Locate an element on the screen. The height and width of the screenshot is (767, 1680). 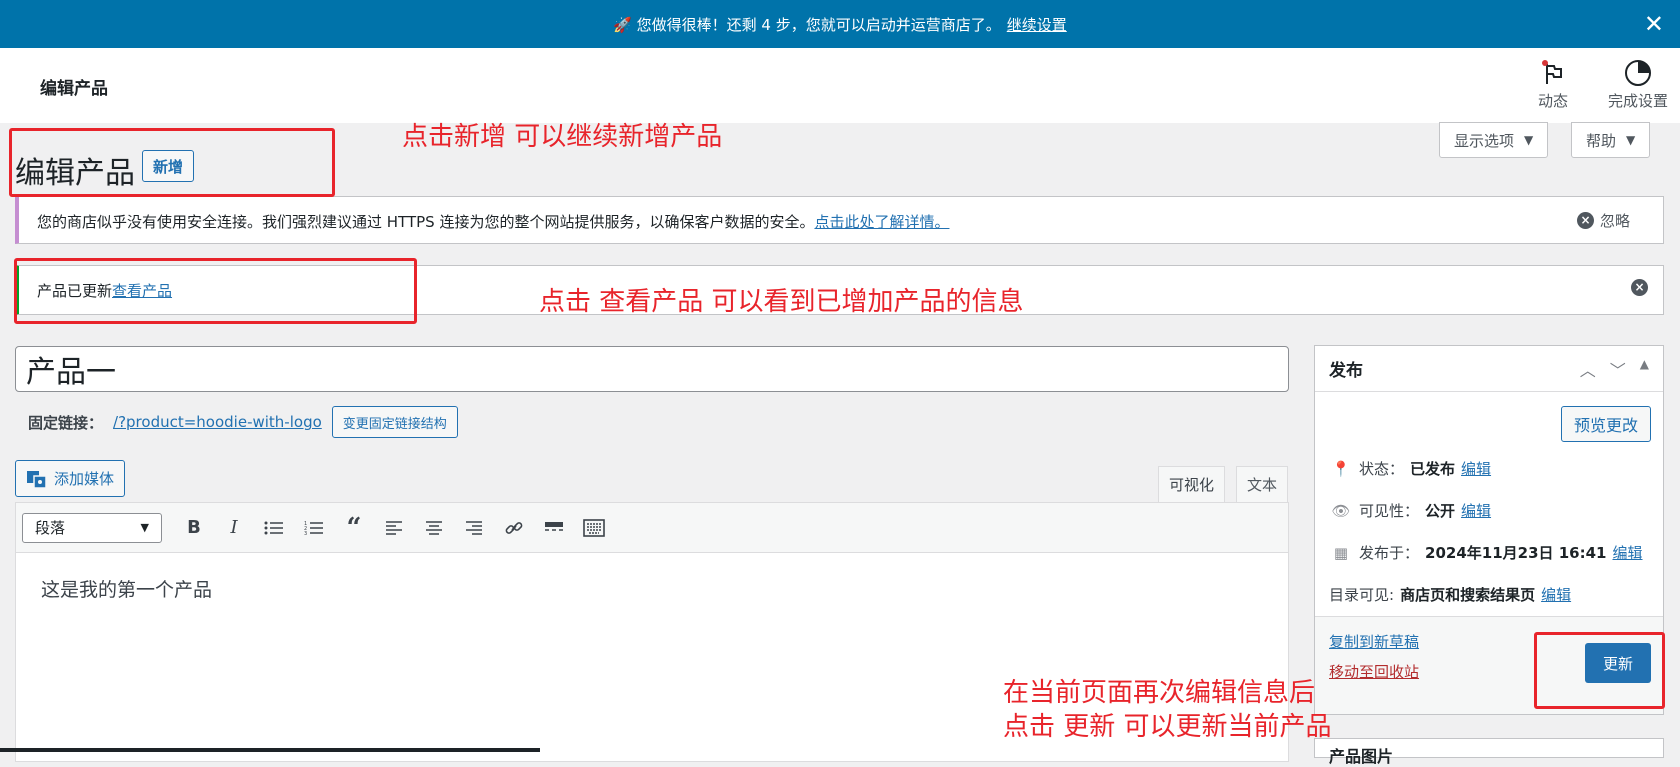
format-select-value: 段落 is located at coordinates (50, 528).